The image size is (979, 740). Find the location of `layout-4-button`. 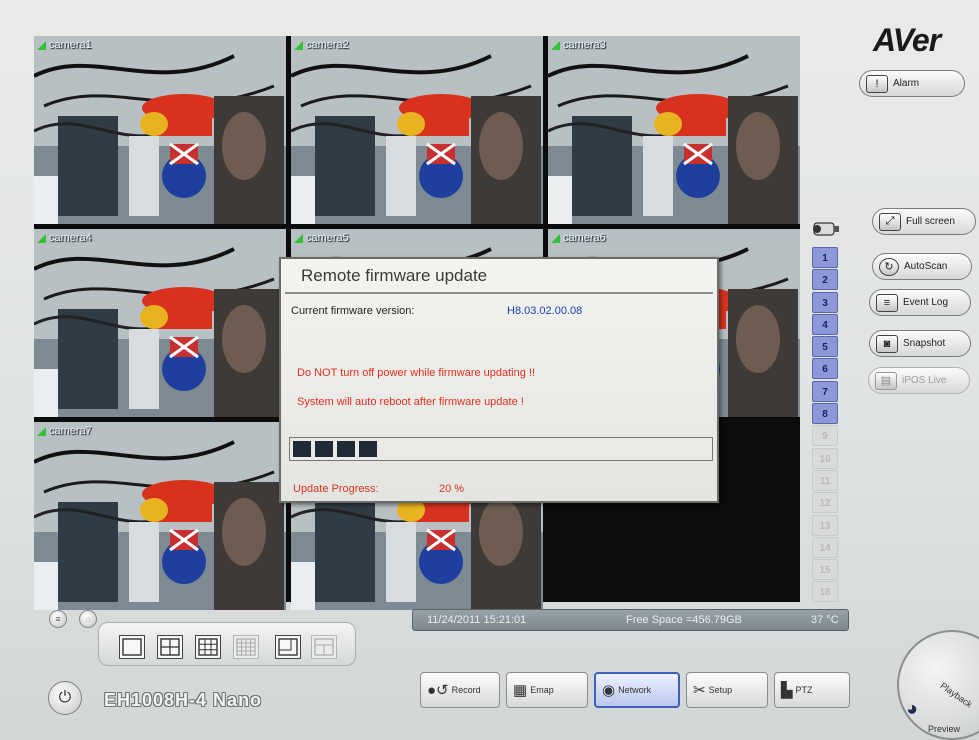

layout-4-button is located at coordinates (170, 647).